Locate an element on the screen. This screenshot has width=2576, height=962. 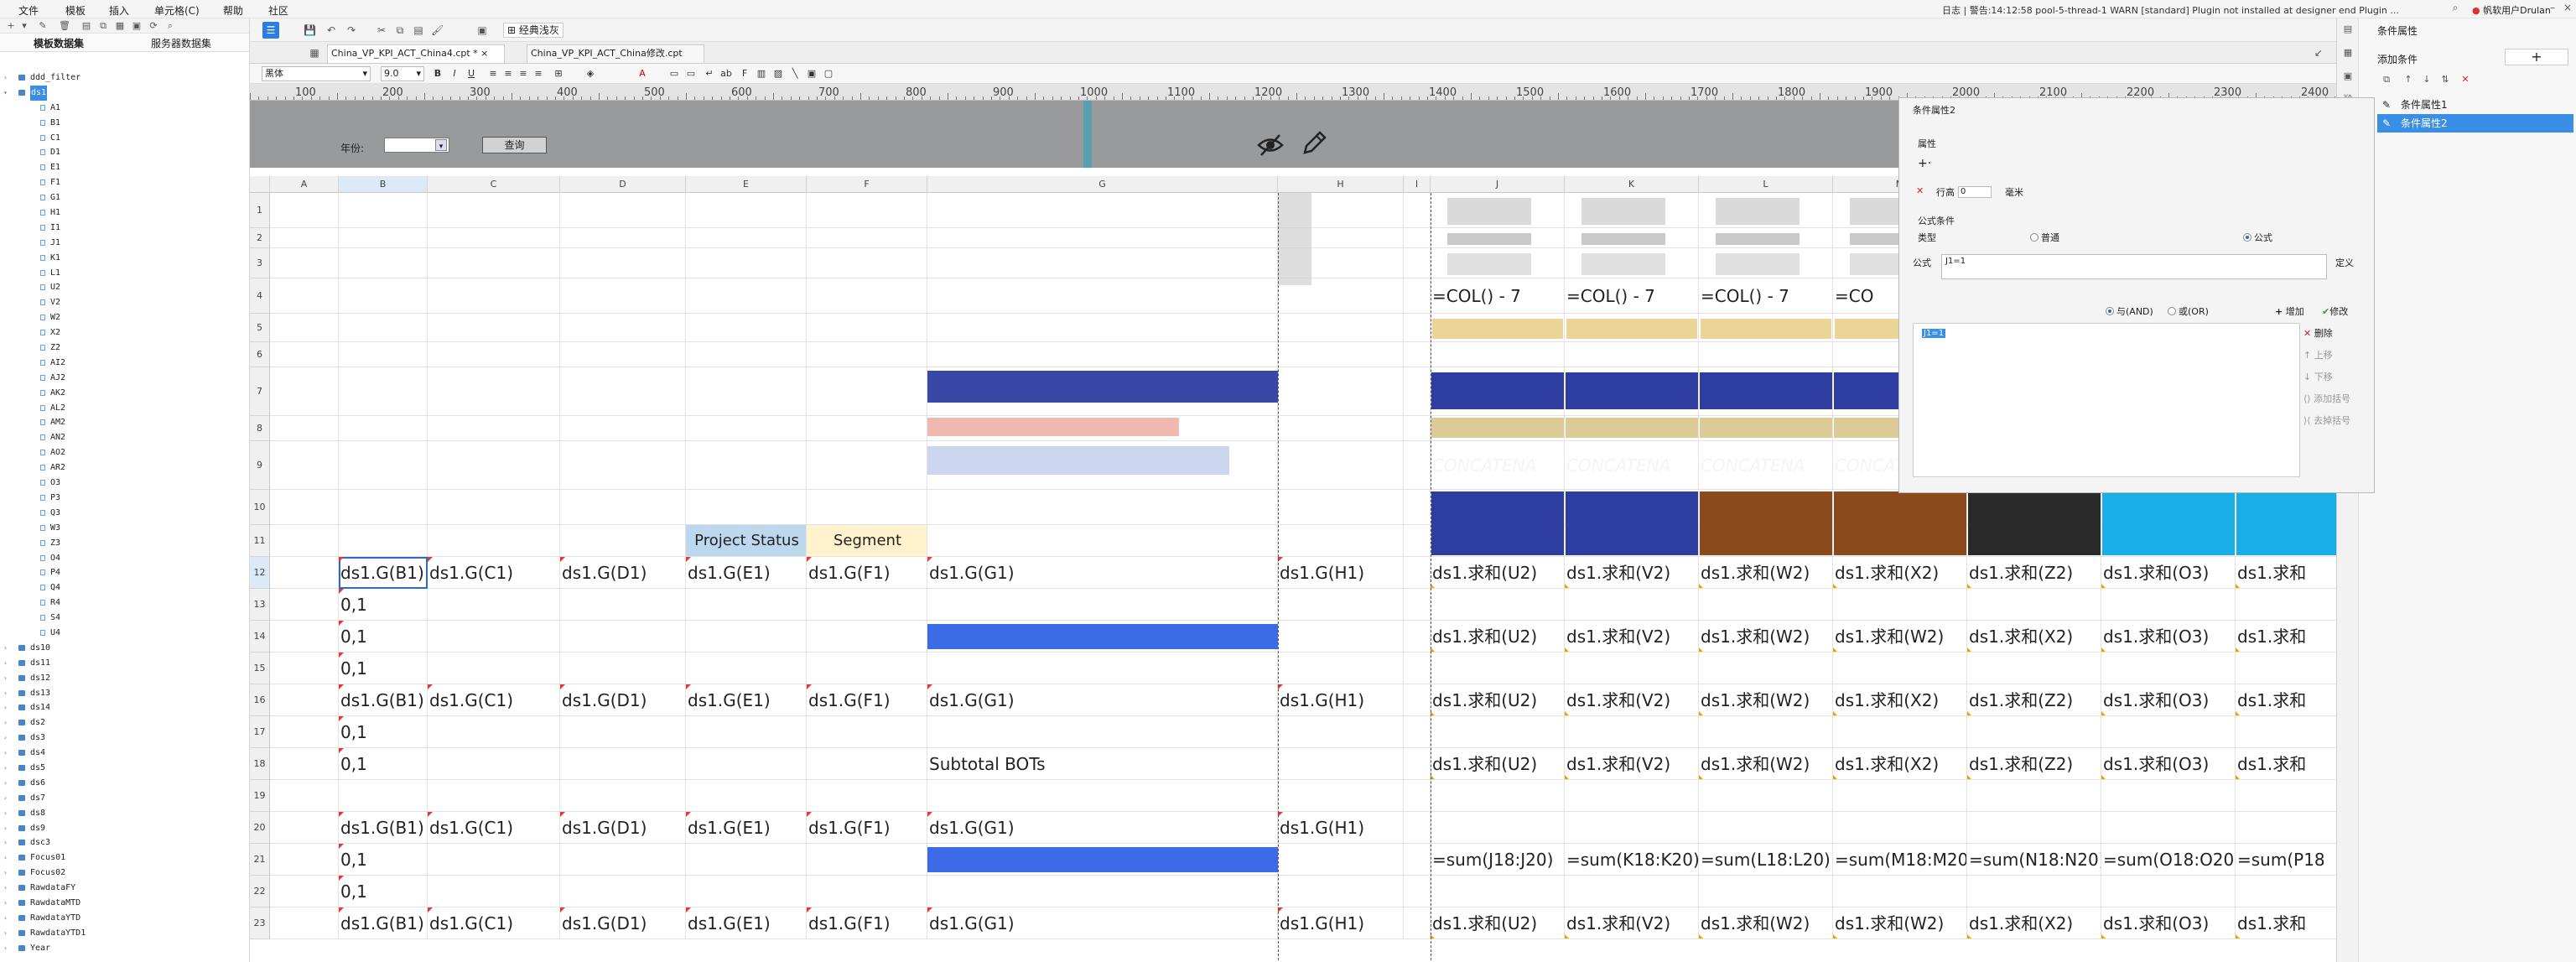
grid-cell: ds1.G(E1) is located at coordinates (746, 828).